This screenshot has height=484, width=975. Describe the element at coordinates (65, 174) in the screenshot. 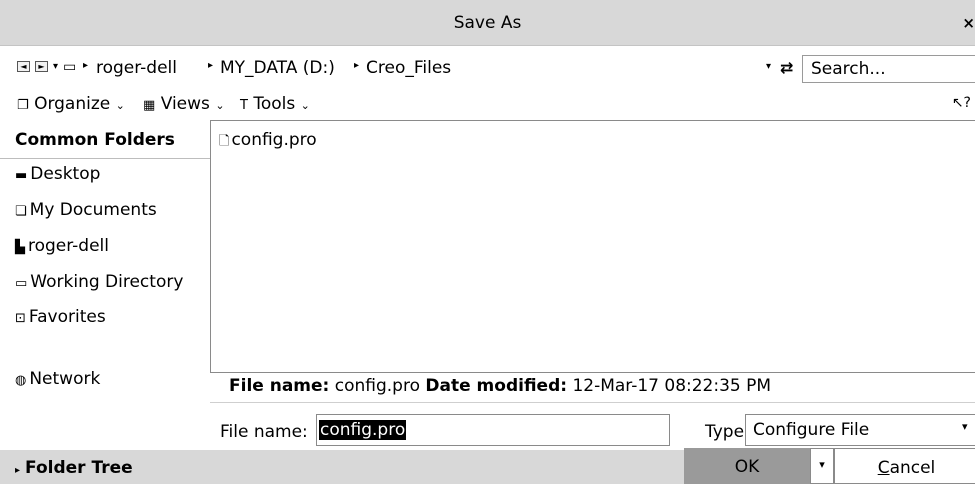

I see `sidebar-item-label: Desktop` at that location.